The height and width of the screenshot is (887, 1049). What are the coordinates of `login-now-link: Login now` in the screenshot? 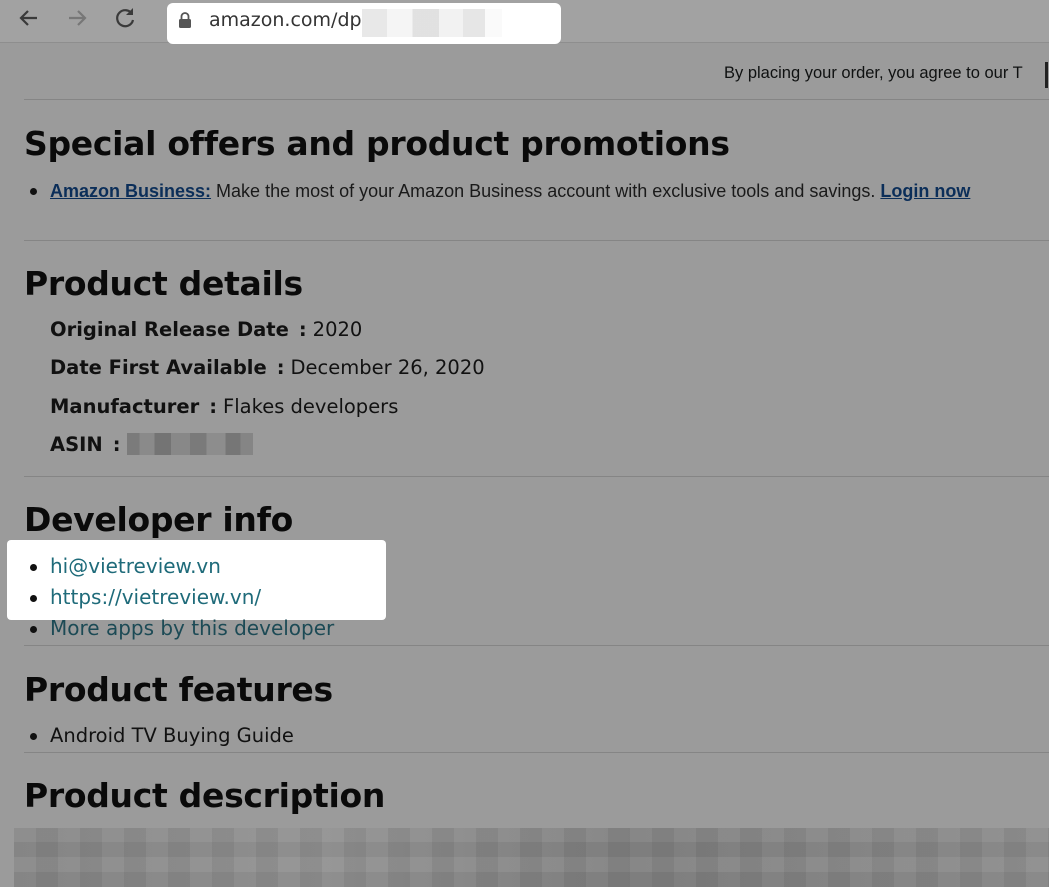 It's located at (925, 191).